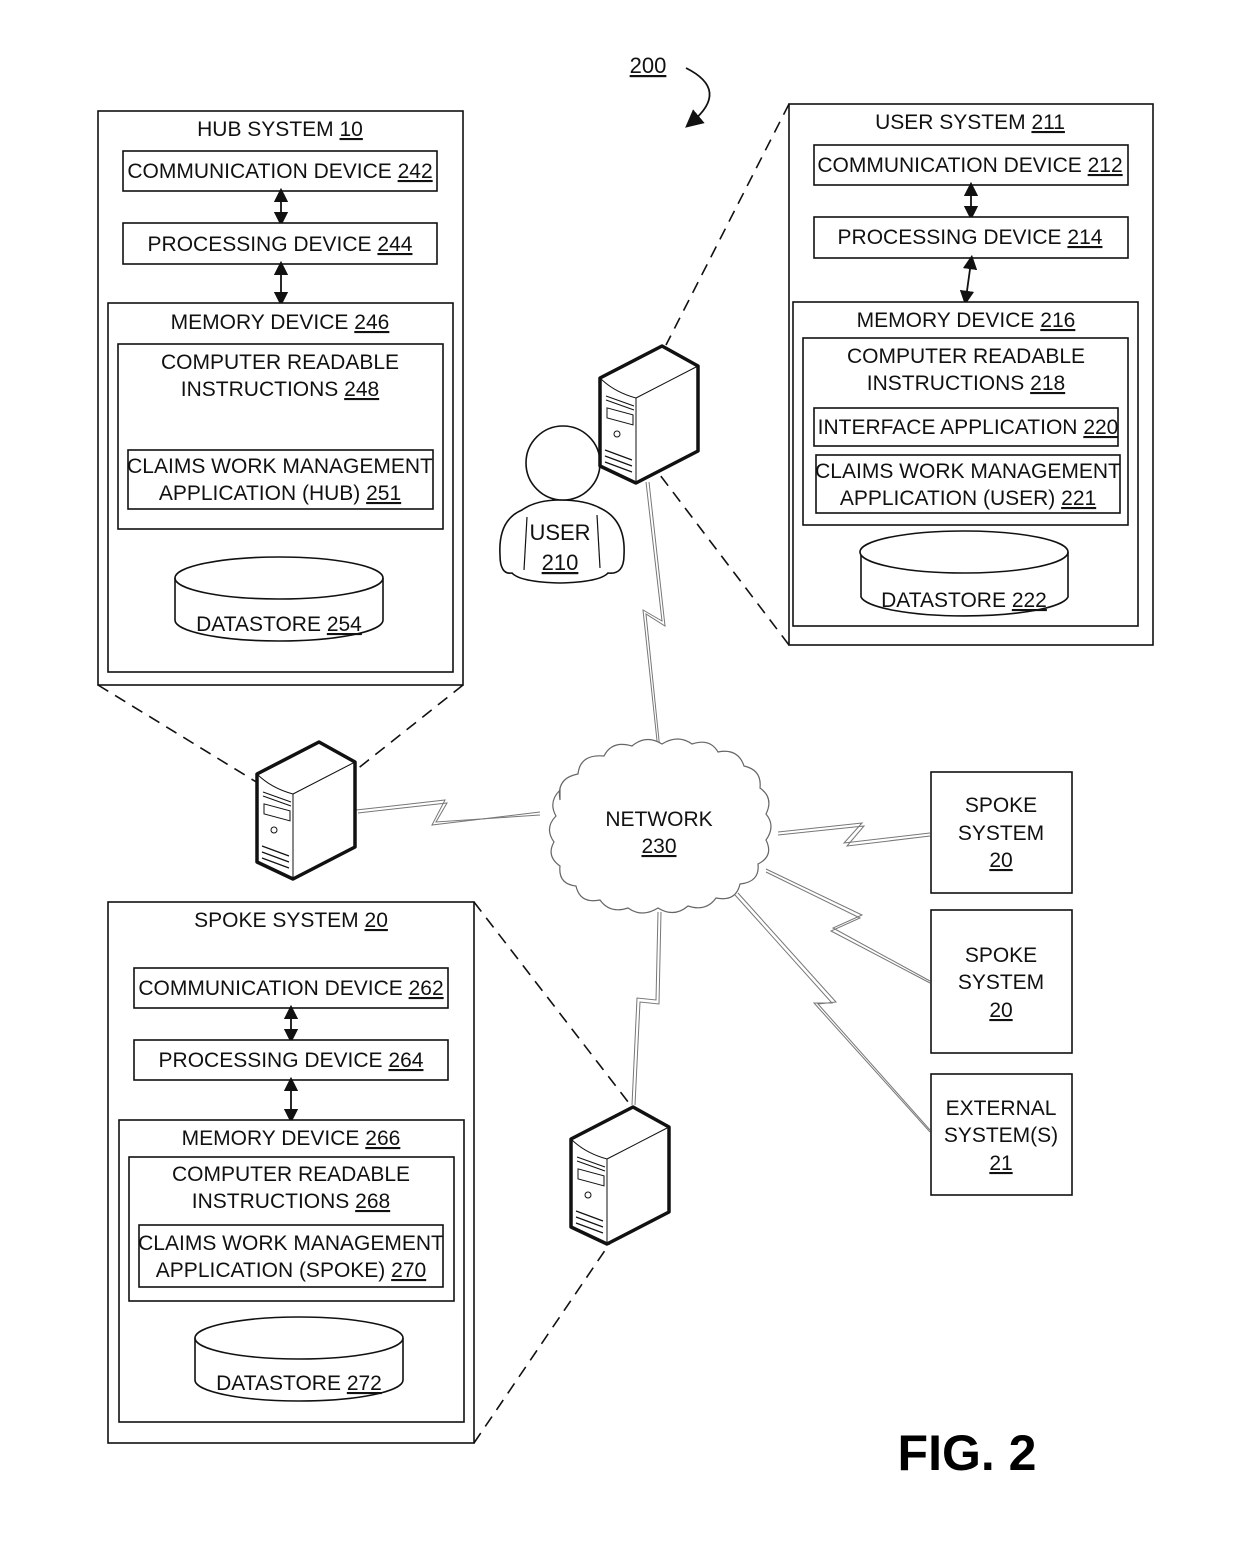 This screenshot has width=1240, height=1565. Describe the element at coordinates (178, 734) in the screenshot. I see `hub-projection-line-left` at that location.